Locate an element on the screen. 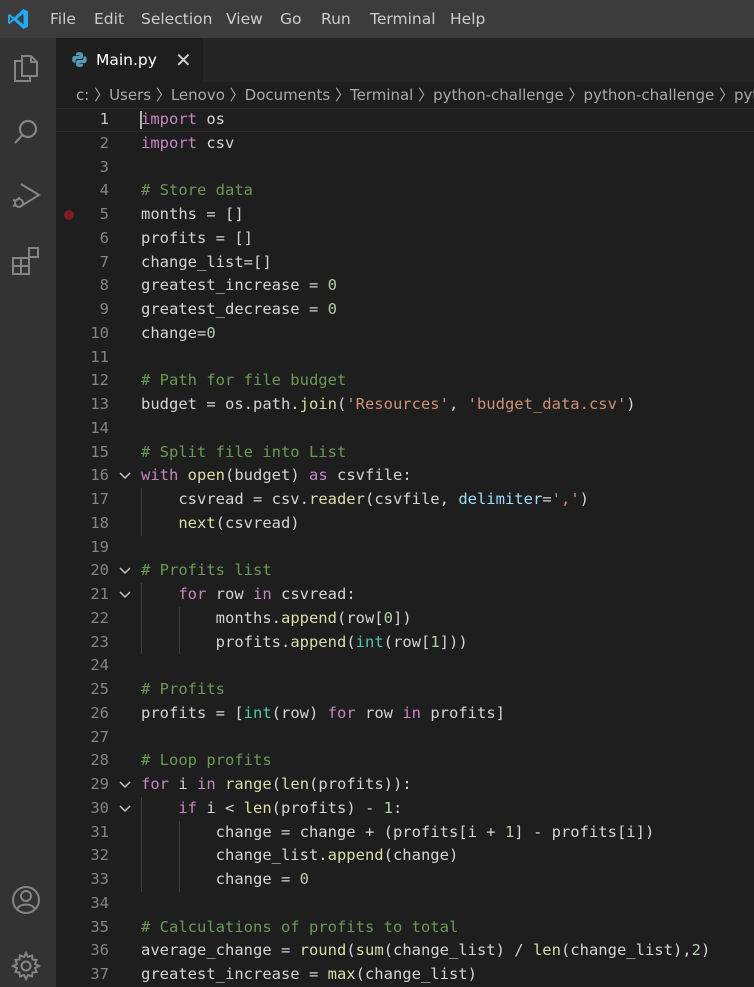 Image resolution: width=754 pixels, height=987 pixels. code-line: 12 # Path for file budget is located at coordinates (405, 381).